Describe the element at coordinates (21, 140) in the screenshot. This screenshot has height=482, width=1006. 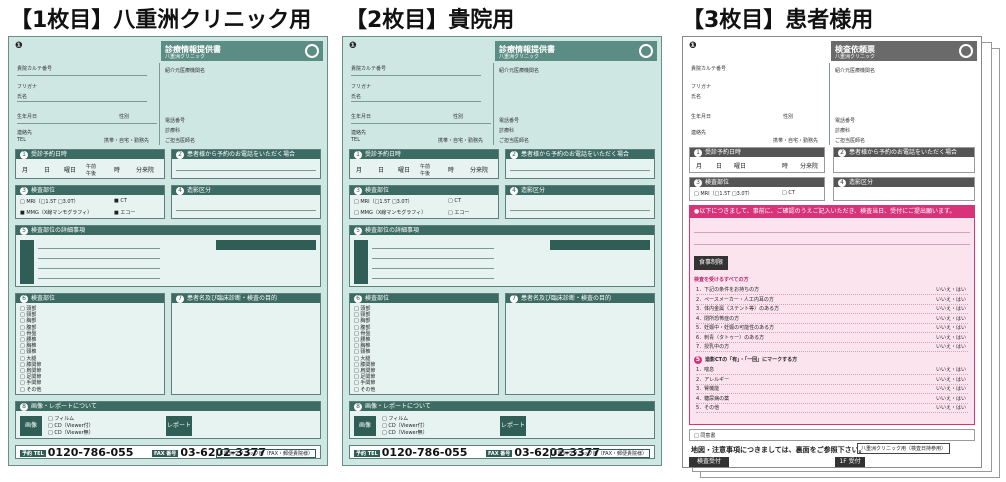
I see `tel-label: TEL` at that location.